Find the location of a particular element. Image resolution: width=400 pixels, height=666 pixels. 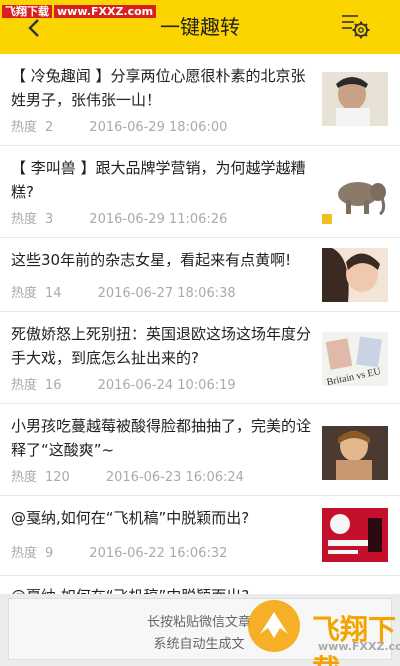

article-date: 2016-06-27 18:06:38 is located at coordinates (166, 293).